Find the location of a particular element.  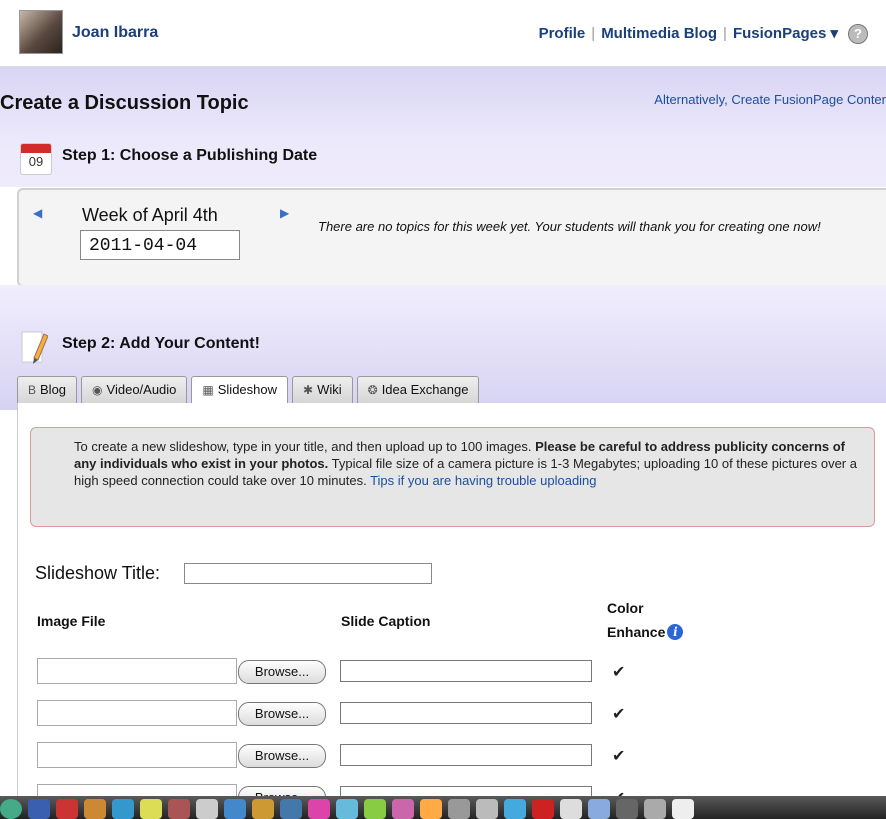

page-title: Create a Discussion Topic is located at coordinates (124, 103).